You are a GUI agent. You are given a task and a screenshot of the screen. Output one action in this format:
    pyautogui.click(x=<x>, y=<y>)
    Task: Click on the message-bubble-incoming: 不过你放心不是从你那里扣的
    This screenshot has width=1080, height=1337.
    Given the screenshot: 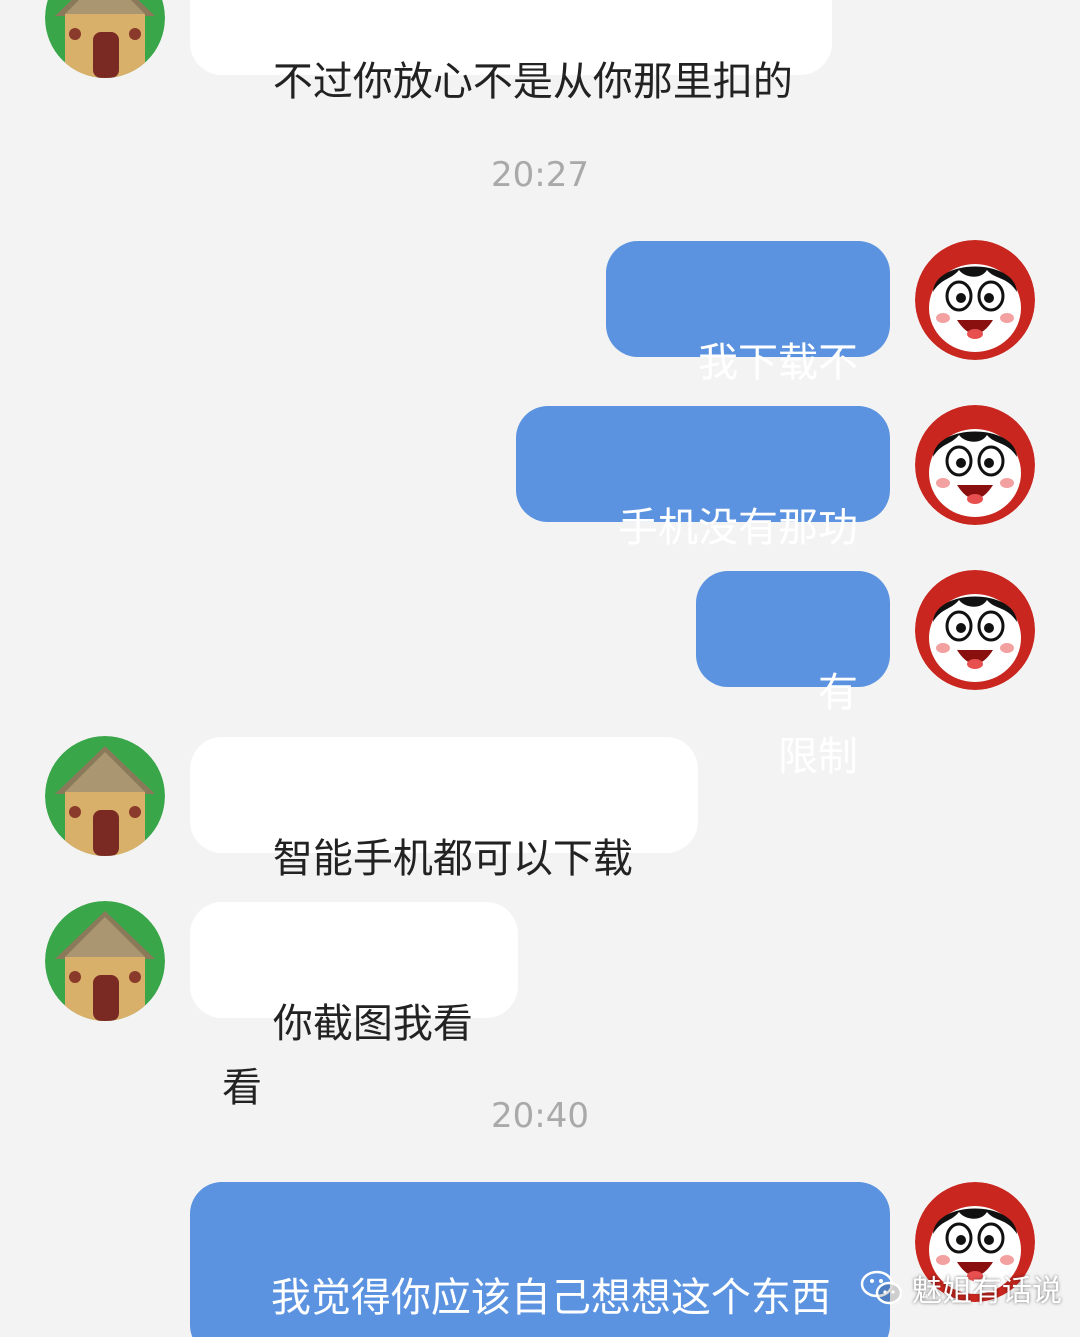 What is the action you would take?
    pyautogui.click(x=511, y=52)
    